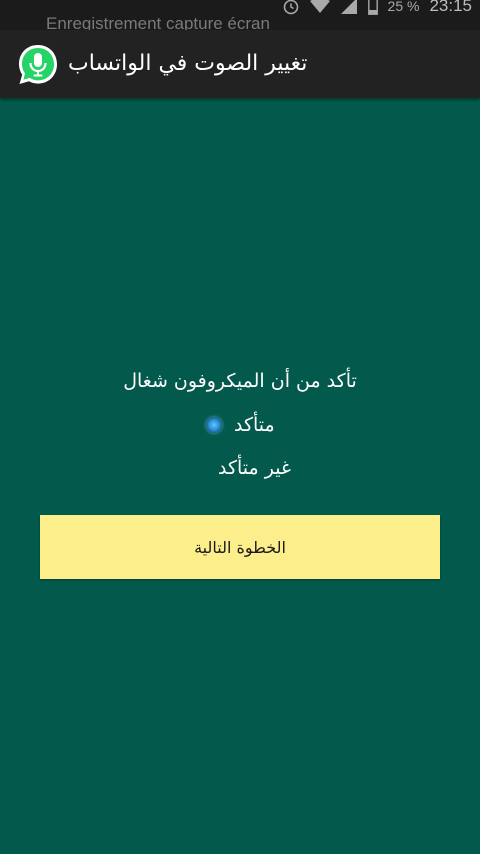  I want to click on battery-icon, so click(372, 7).